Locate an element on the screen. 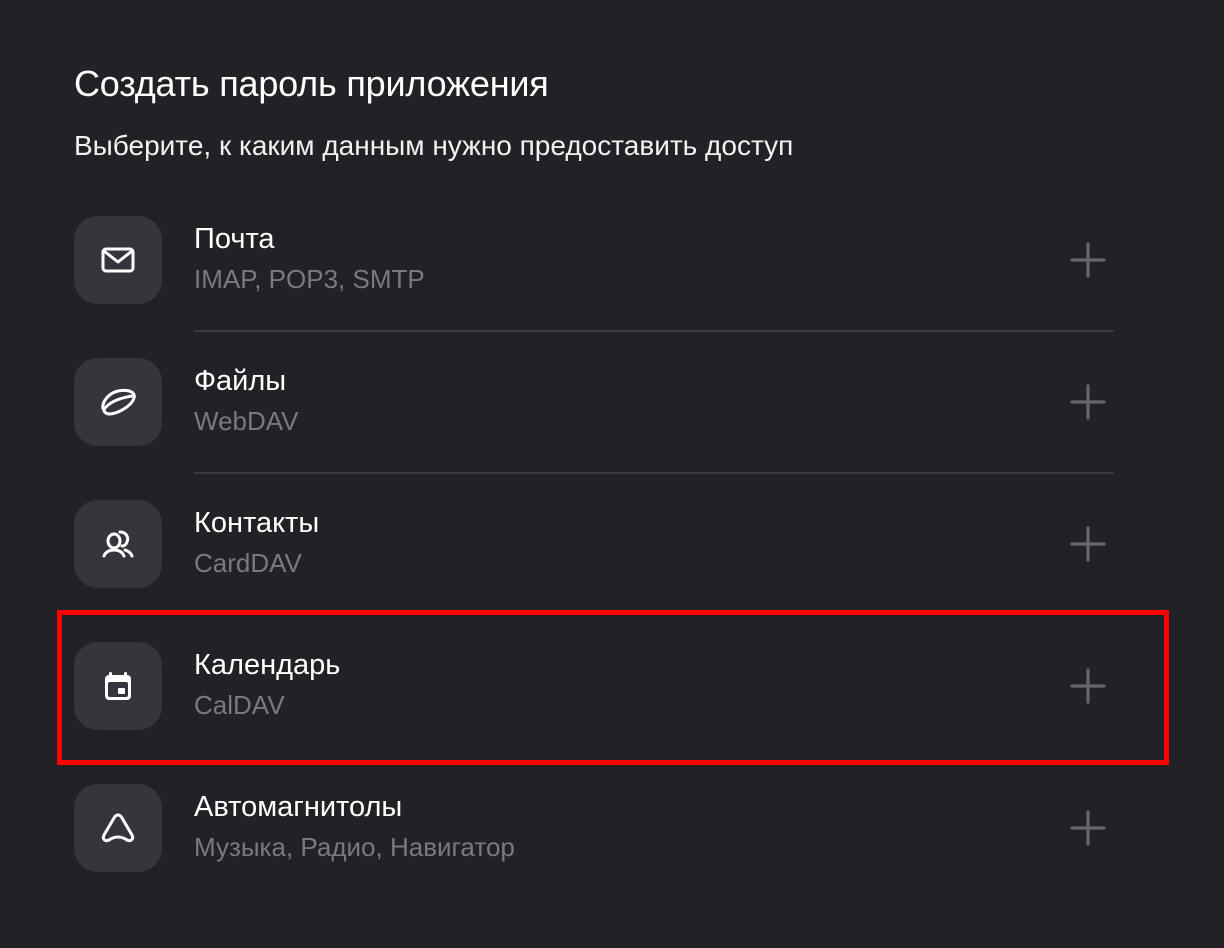 The width and height of the screenshot is (1224, 948). item-title: Почта is located at coordinates (234, 239).